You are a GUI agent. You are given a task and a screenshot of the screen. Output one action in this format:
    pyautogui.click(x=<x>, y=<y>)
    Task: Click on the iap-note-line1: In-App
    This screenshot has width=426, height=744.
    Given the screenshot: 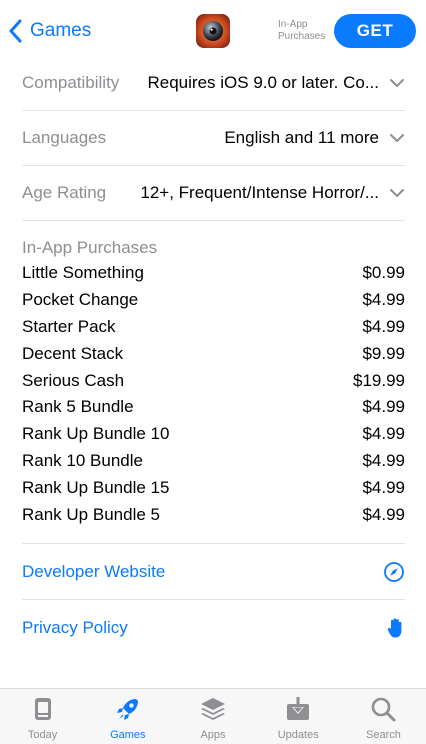 What is the action you would take?
    pyautogui.click(x=293, y=24)
    